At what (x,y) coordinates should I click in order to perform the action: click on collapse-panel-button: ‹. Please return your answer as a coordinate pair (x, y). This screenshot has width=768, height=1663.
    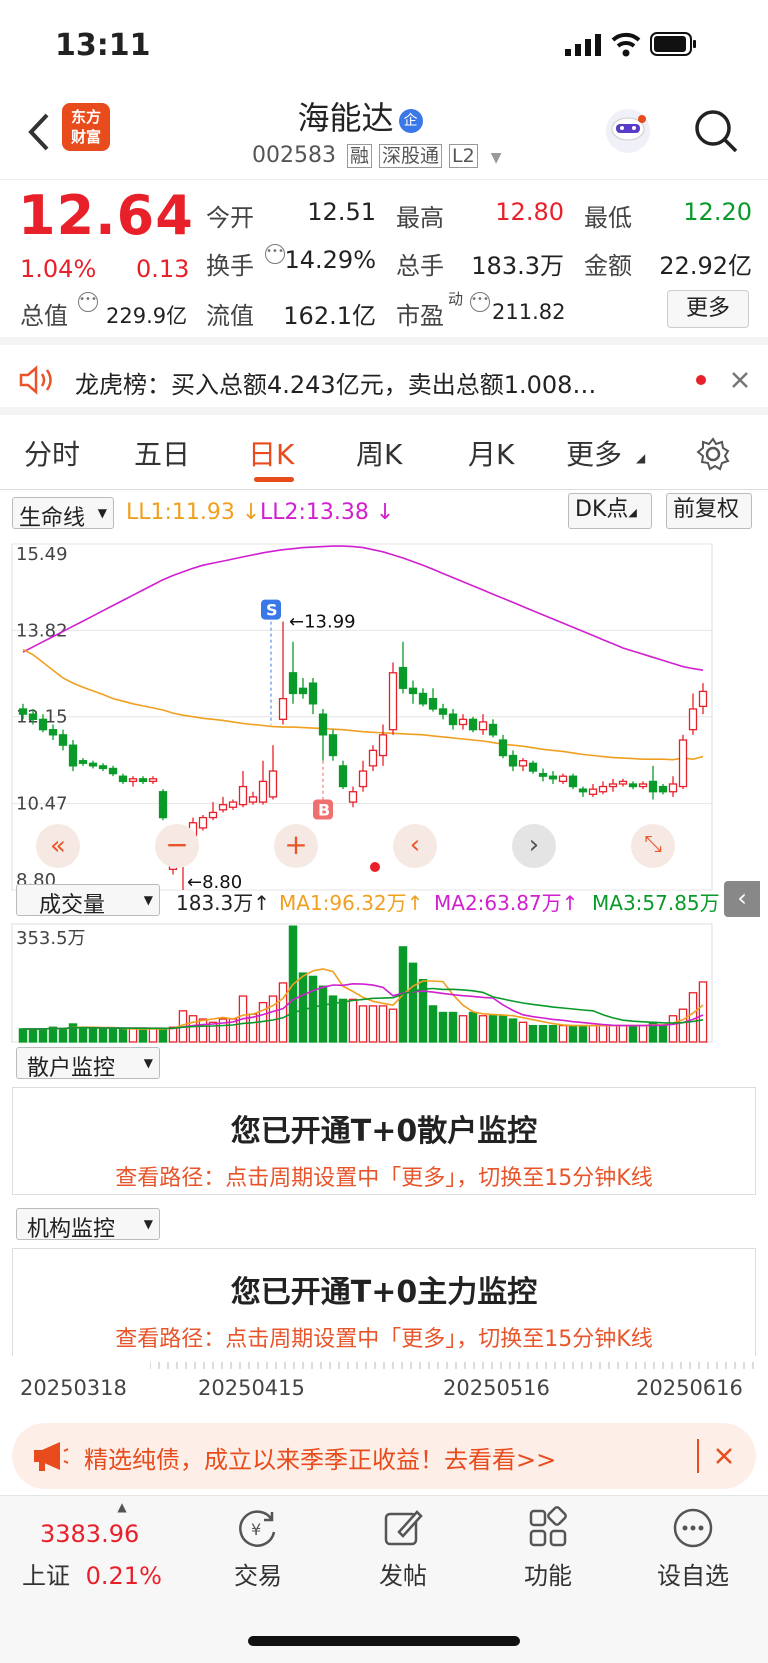
    Looking at the image, I should click on (742, 899).